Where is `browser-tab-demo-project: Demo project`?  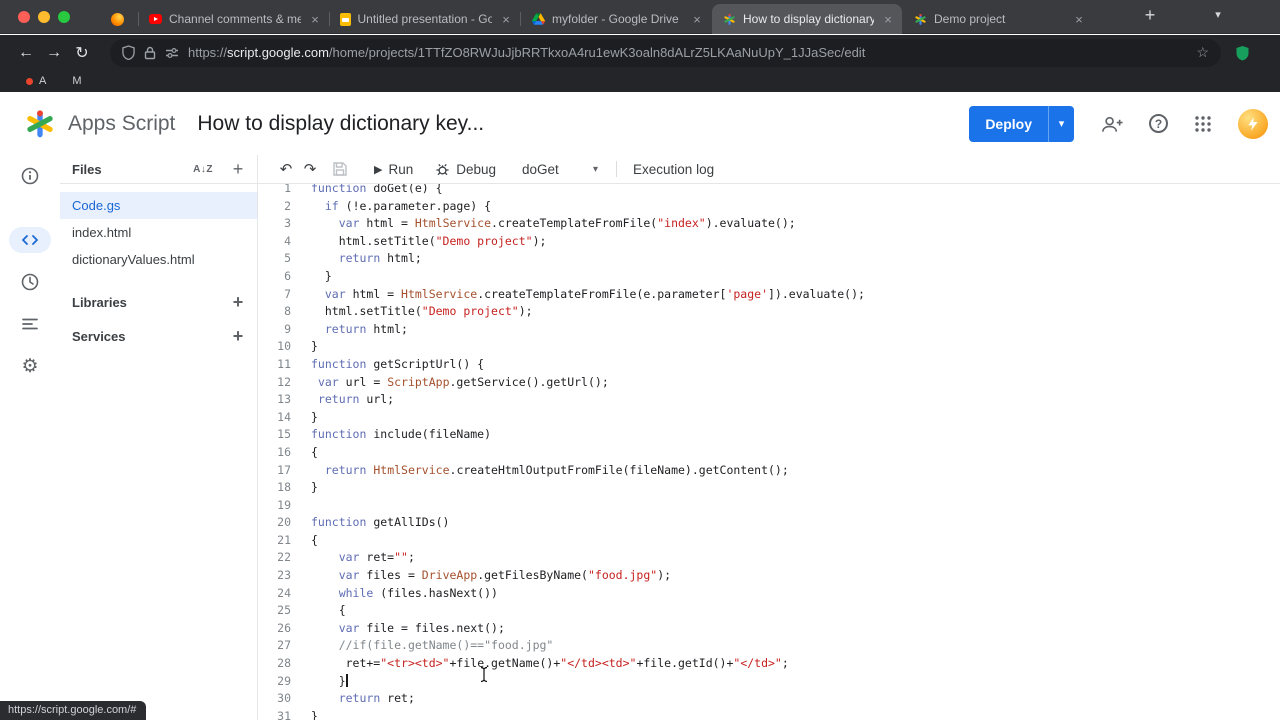
browser-tab-demo-project: Demo project is located at coordinates (998, 19).